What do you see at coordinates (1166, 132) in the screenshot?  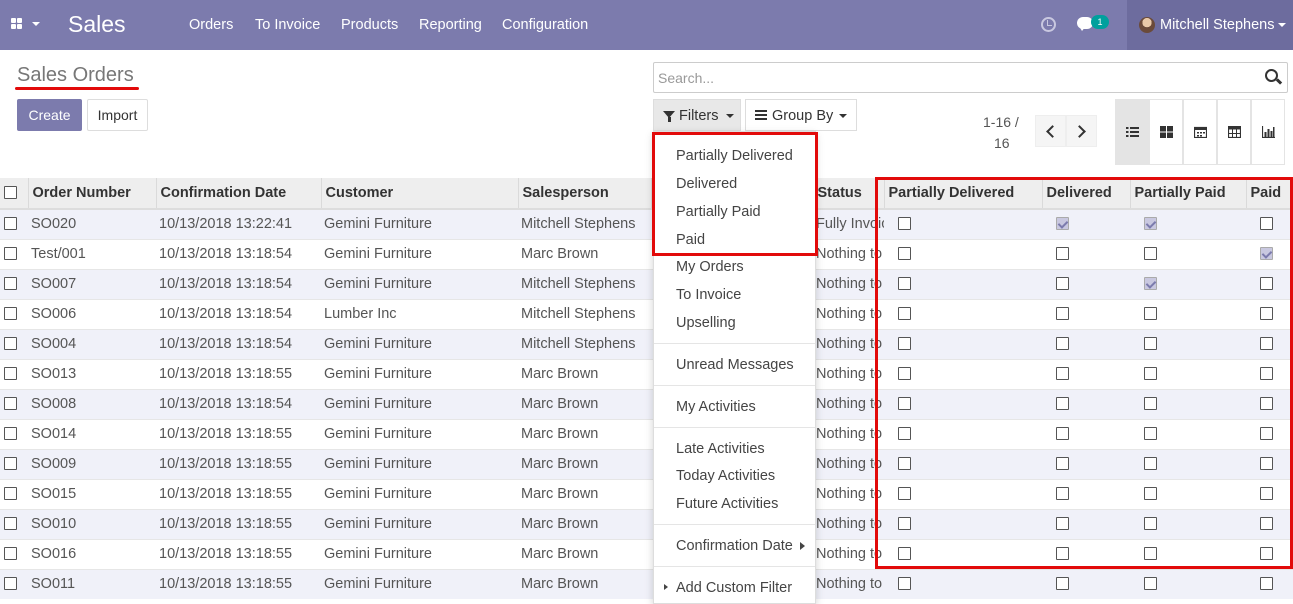 I see `kanban-view-button` at bounding box center [1166, 132].